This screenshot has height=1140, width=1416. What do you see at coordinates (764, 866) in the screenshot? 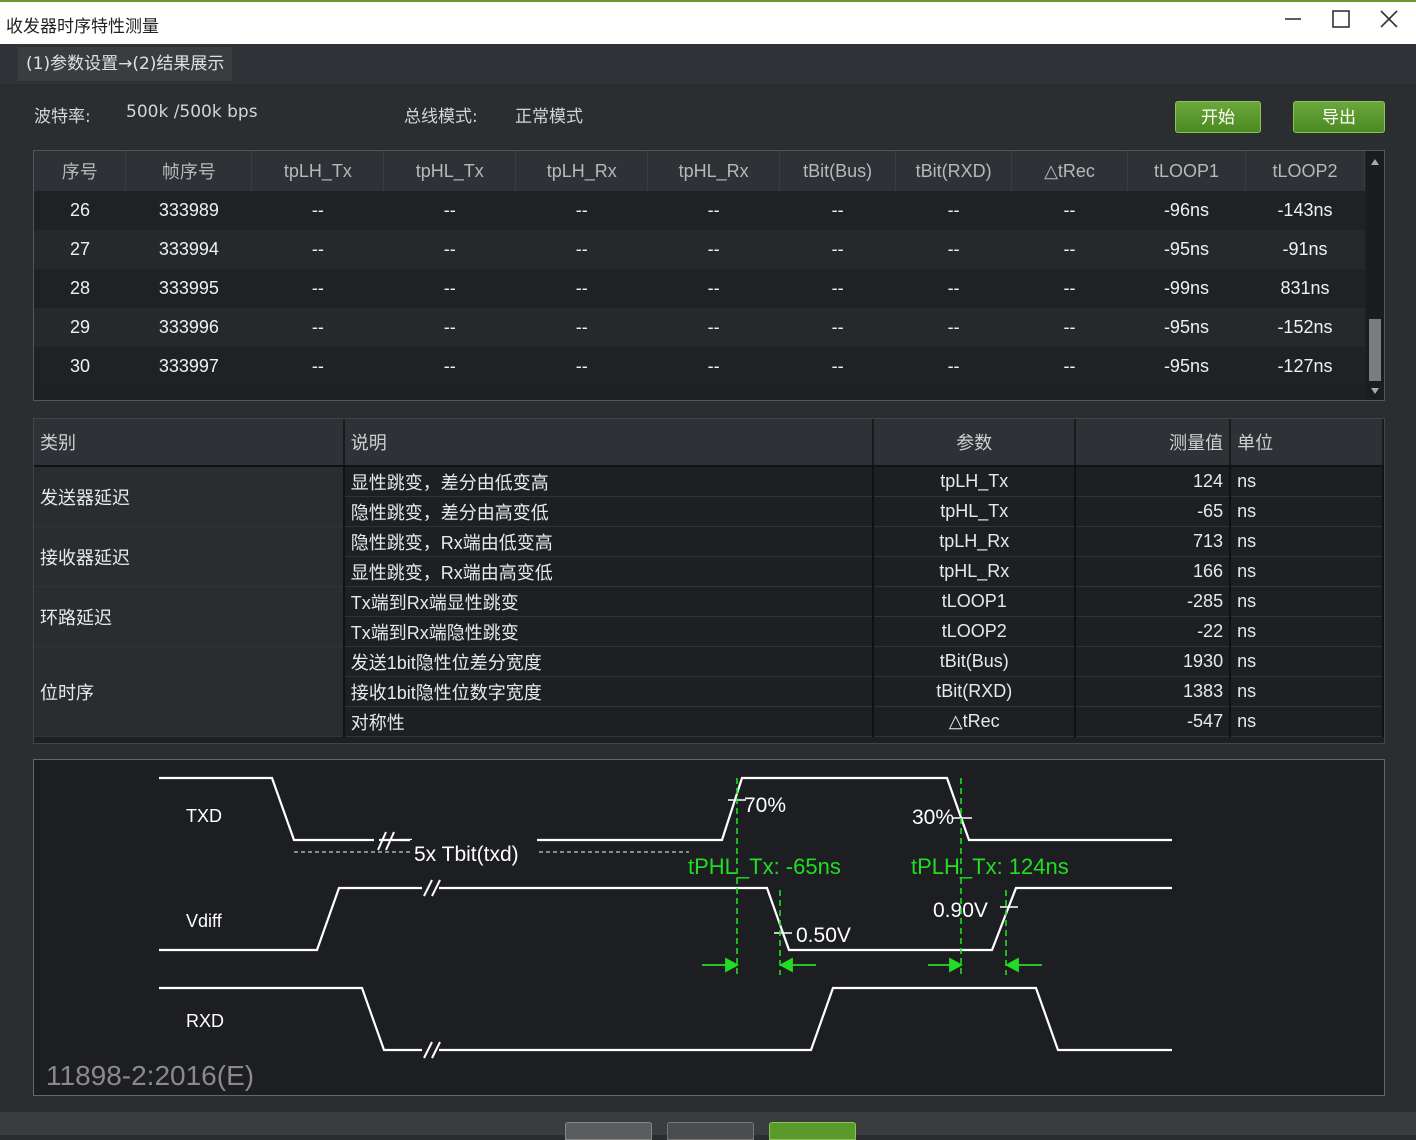
I see `tphl-label: tPHL_Tx: -65ns` at bounding box center [764, 866].